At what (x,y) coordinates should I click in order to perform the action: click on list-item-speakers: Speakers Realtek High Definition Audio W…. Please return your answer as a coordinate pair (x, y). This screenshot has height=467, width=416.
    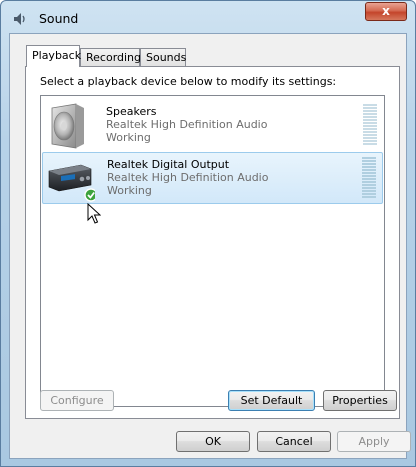
    Looking at the image, I should click on (212, 126).